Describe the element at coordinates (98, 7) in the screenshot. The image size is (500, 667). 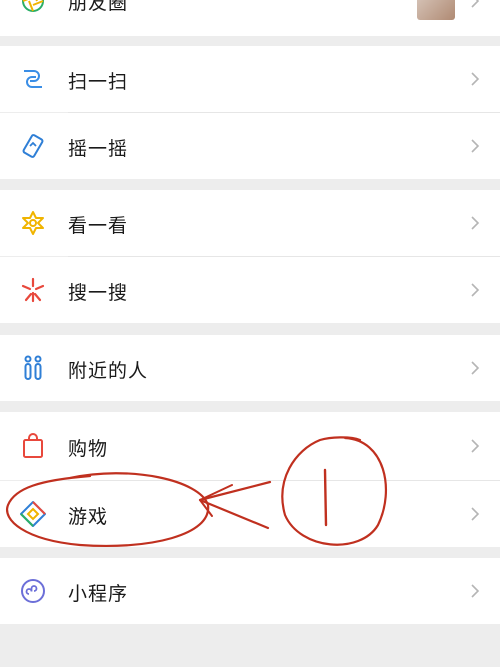
I see `menu-item-moments-label: 朋友圈` at that location.